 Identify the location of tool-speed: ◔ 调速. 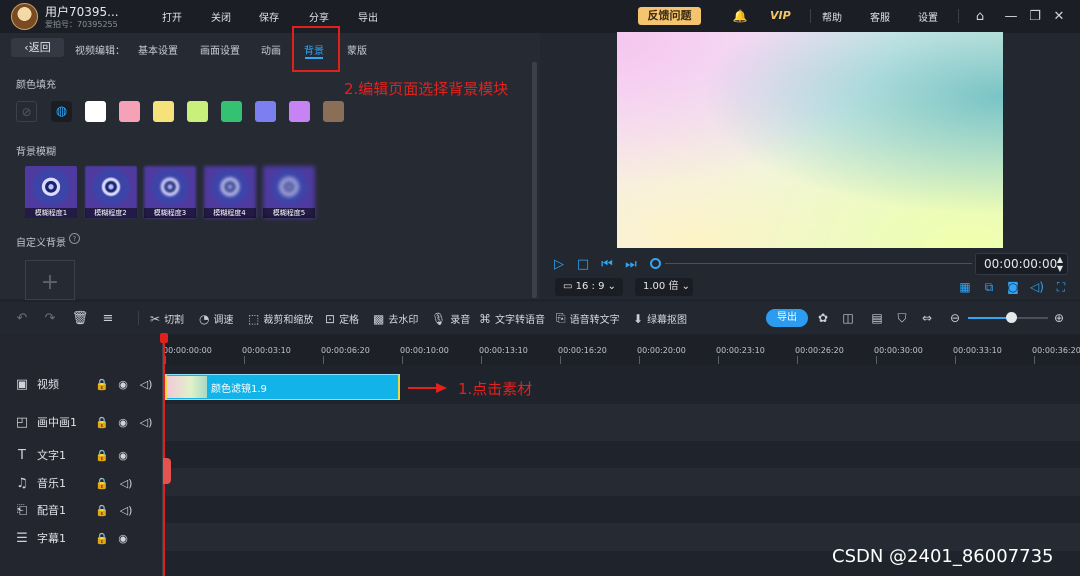
(216, 319).